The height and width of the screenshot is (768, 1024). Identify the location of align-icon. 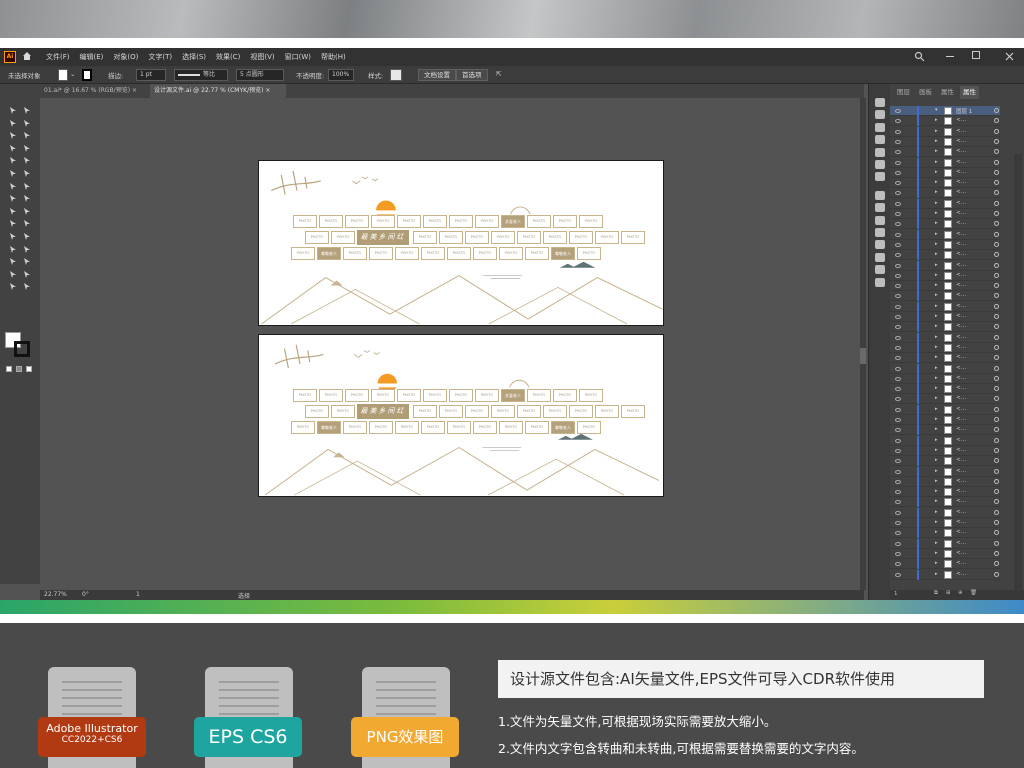
(880, 177).